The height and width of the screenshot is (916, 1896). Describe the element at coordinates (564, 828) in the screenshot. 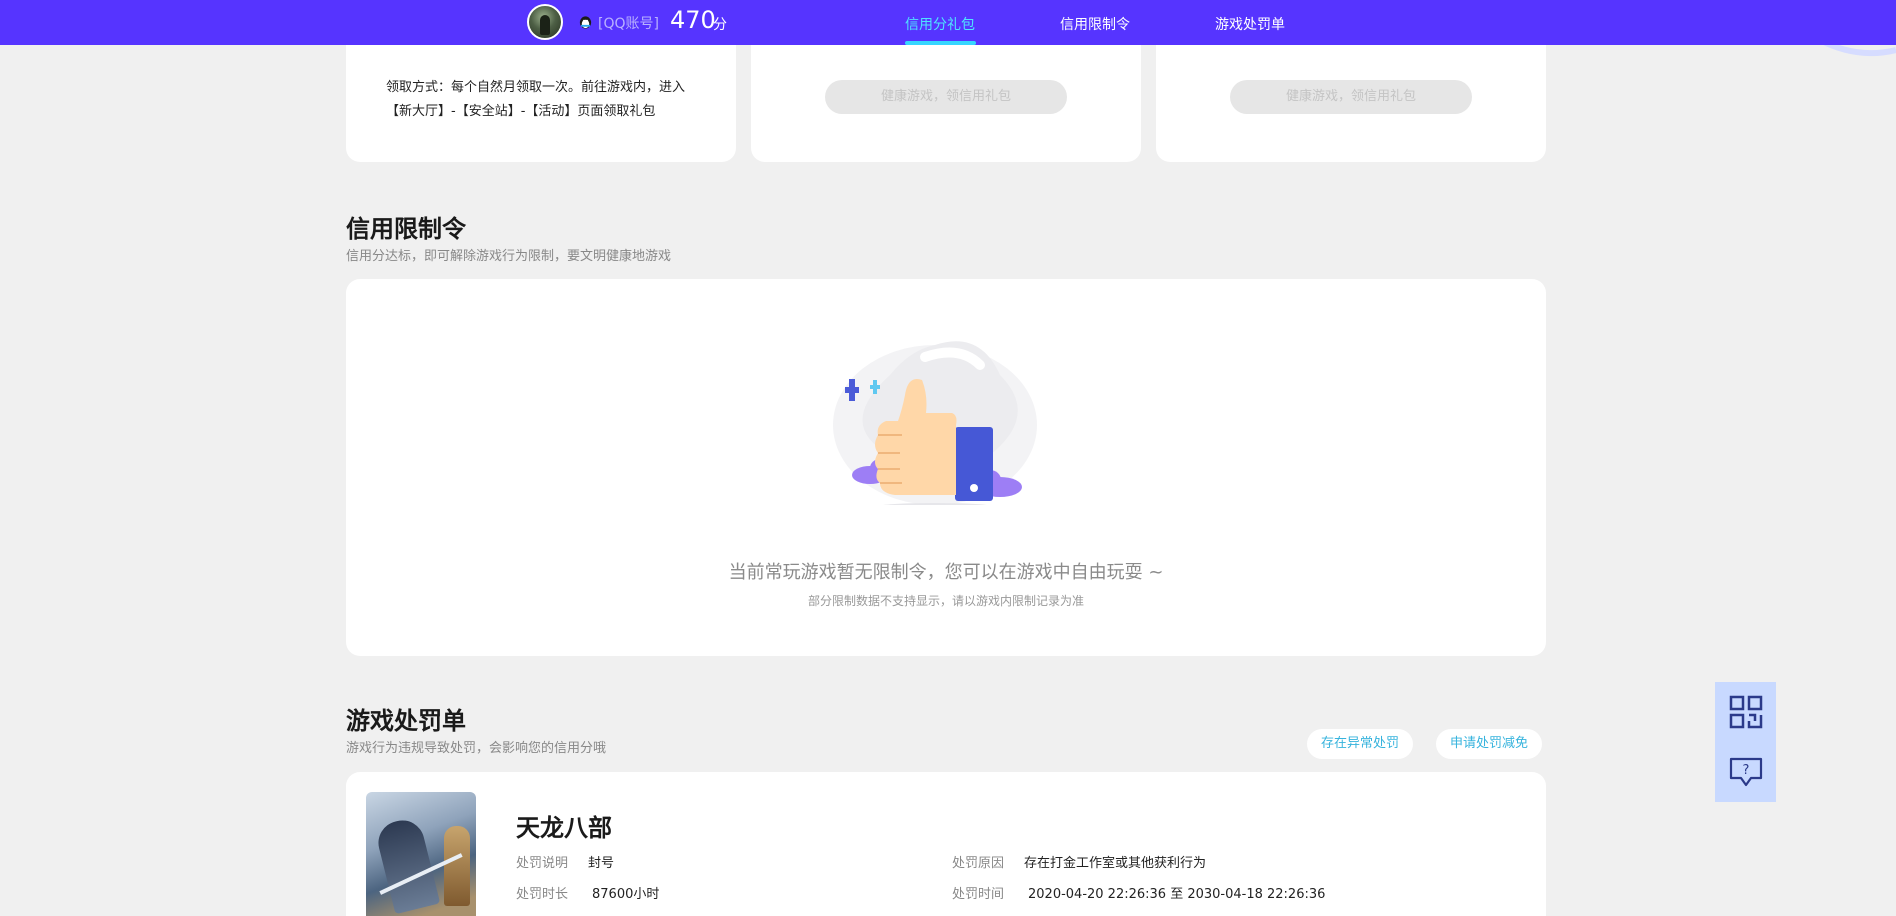

I see `game-name: 天龙八部` at that location.